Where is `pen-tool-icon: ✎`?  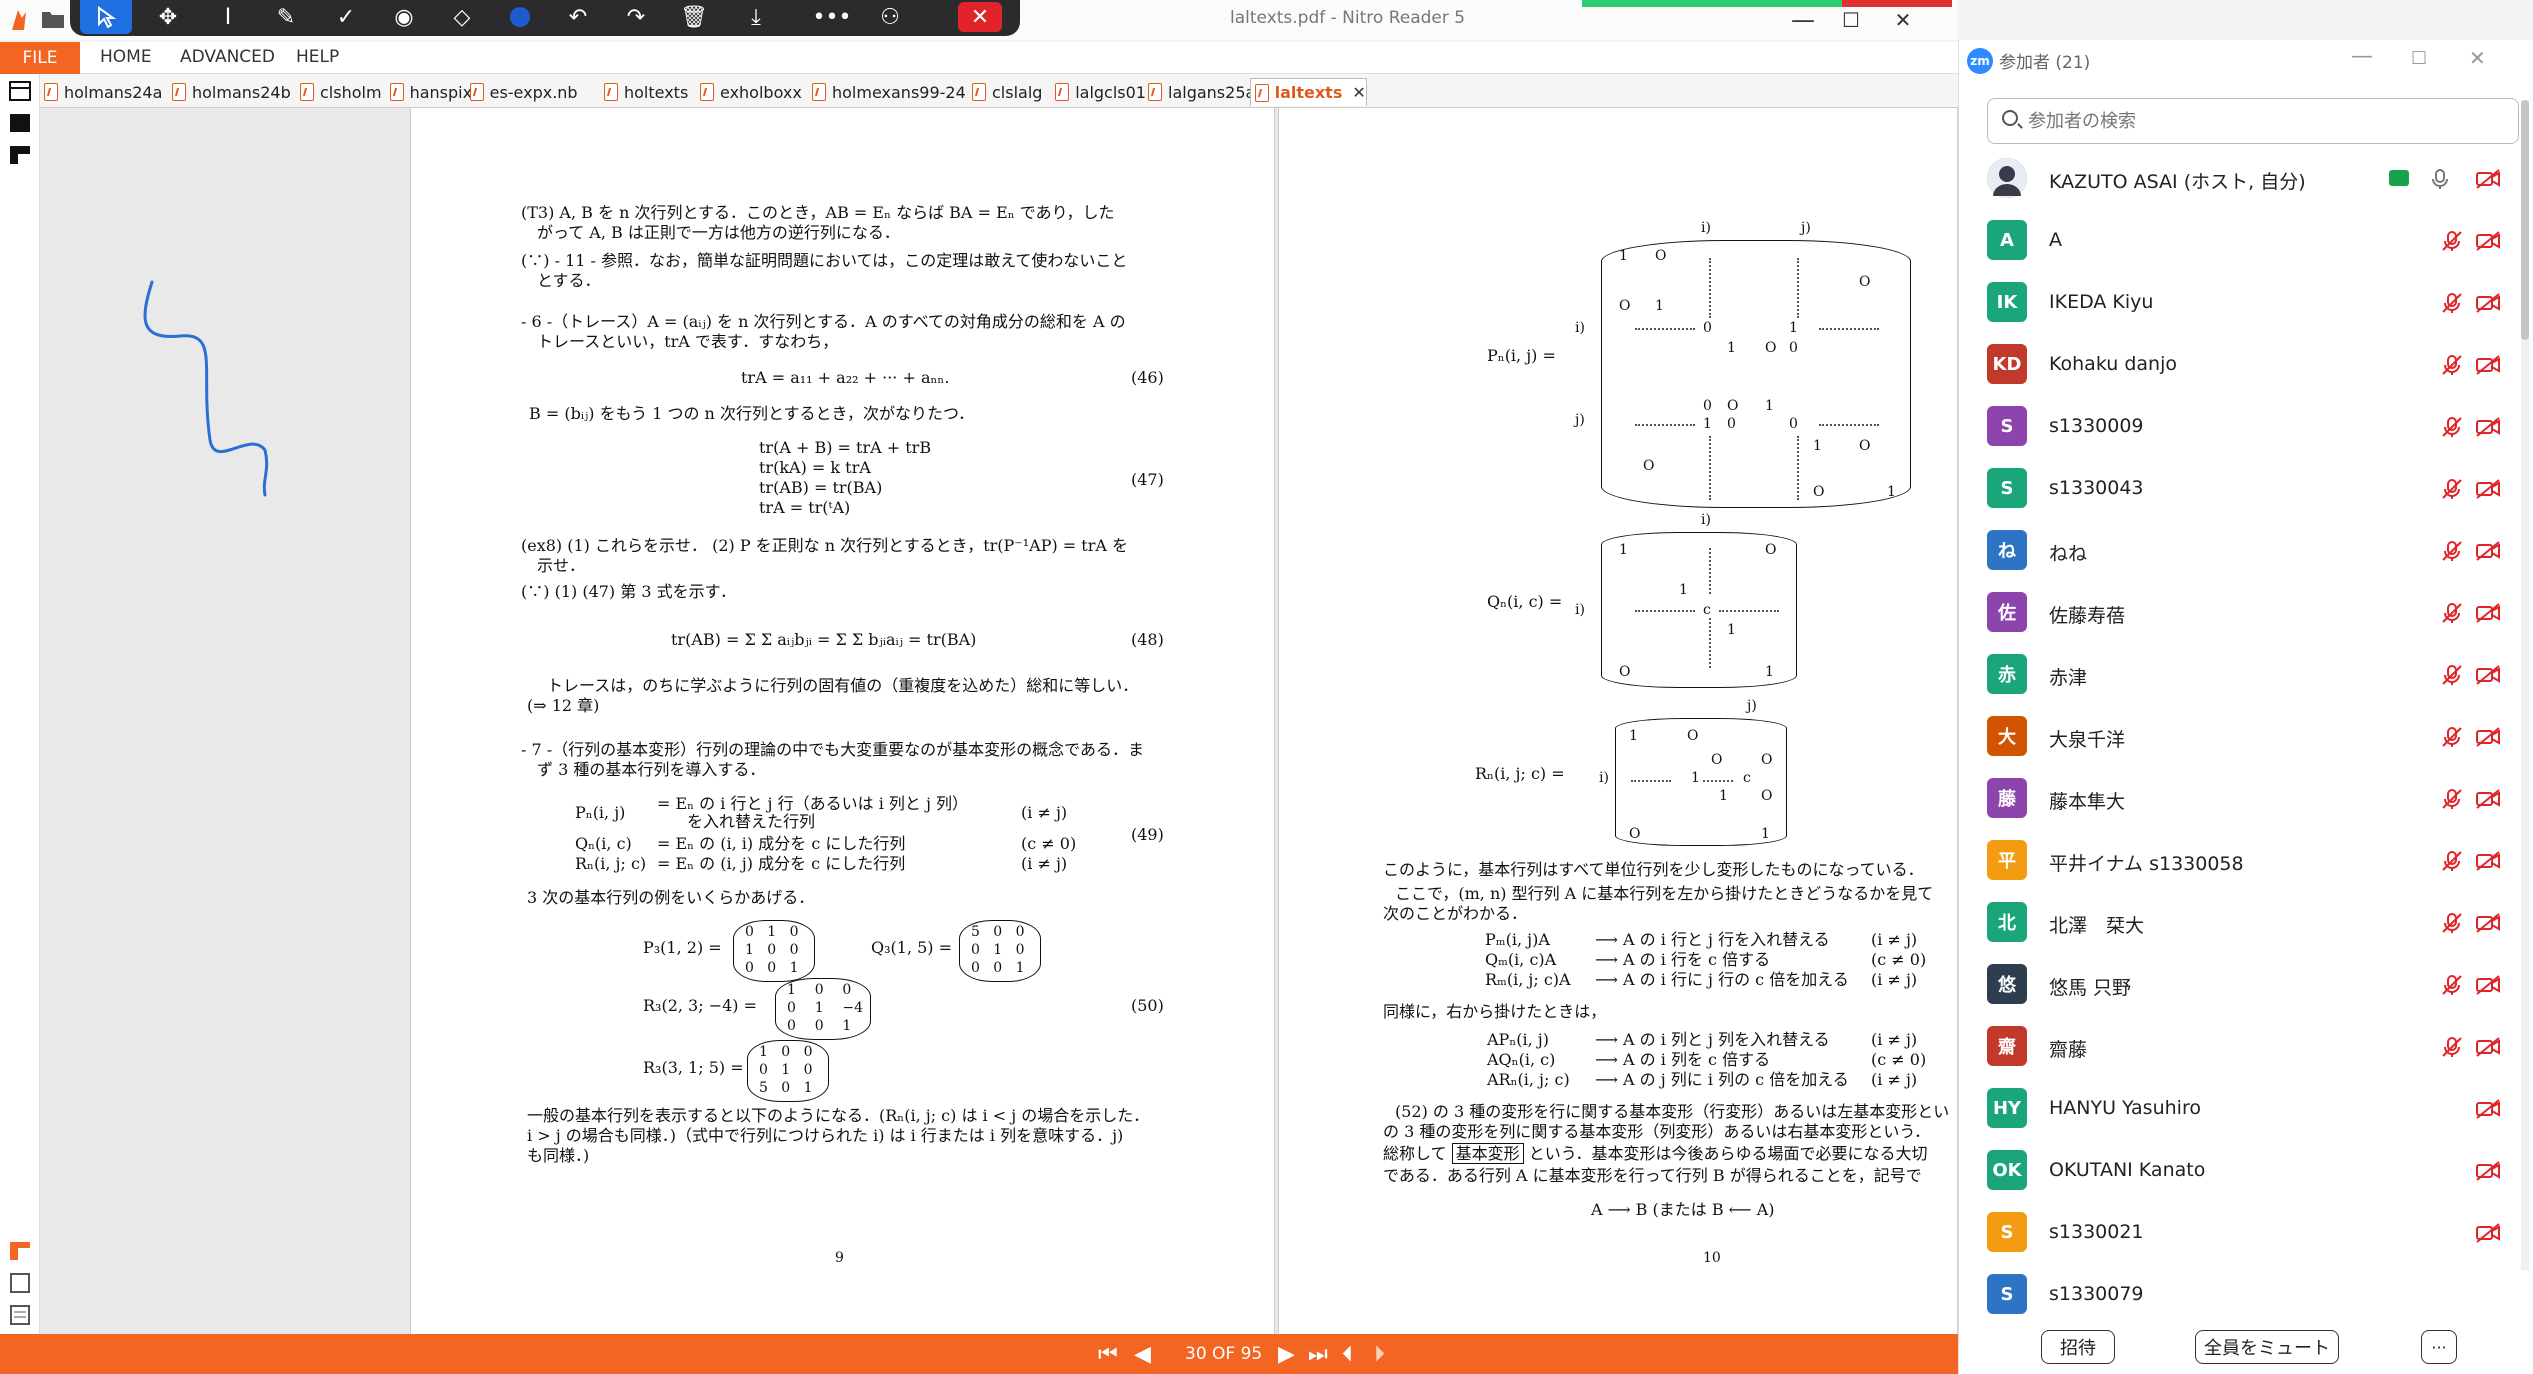
pen-tool-icon: ✎ is located at coordinates (286, 17).